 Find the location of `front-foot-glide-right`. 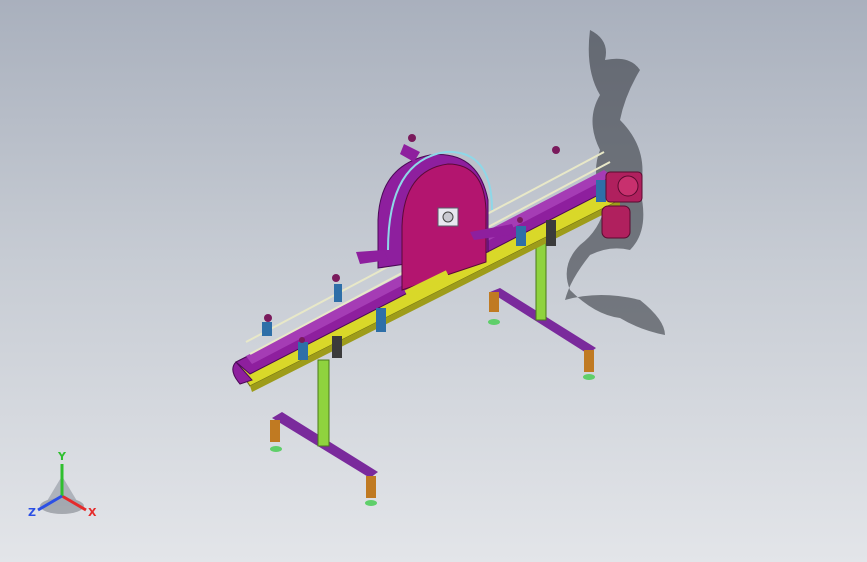

front-foot-glide-right is located at coordinates (371, 503).